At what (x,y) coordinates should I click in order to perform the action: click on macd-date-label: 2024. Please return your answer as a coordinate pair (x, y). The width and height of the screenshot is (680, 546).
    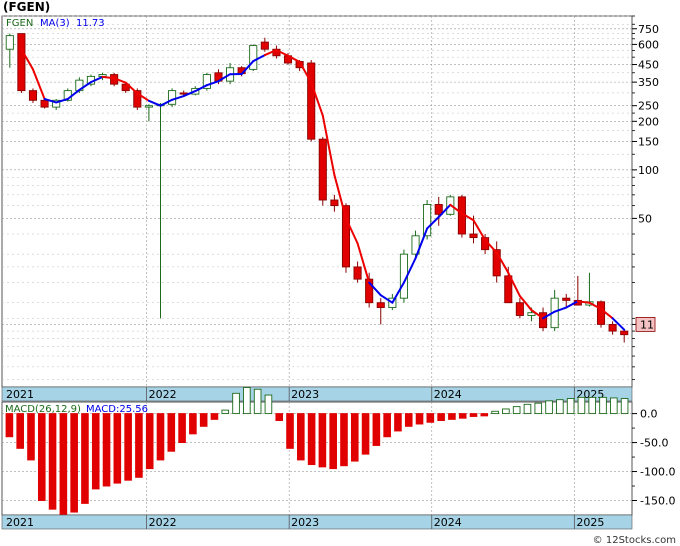
    Looking at the image, I should click on (448, 522).